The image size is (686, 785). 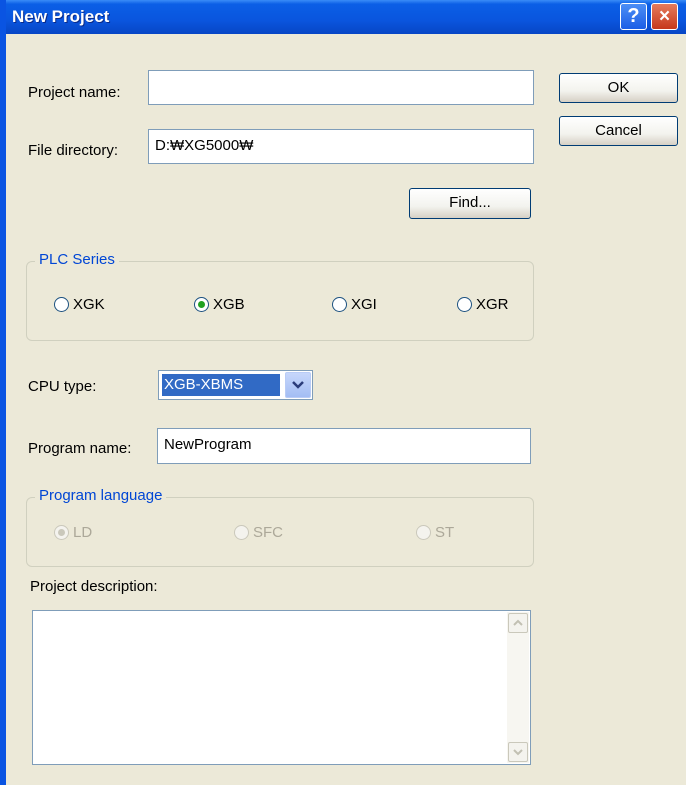 What do you see at coordinates (341, 146) in the screenshot?
I see `file-directory-input: D:₩XG5000₩` at bounding box center [341, 146].